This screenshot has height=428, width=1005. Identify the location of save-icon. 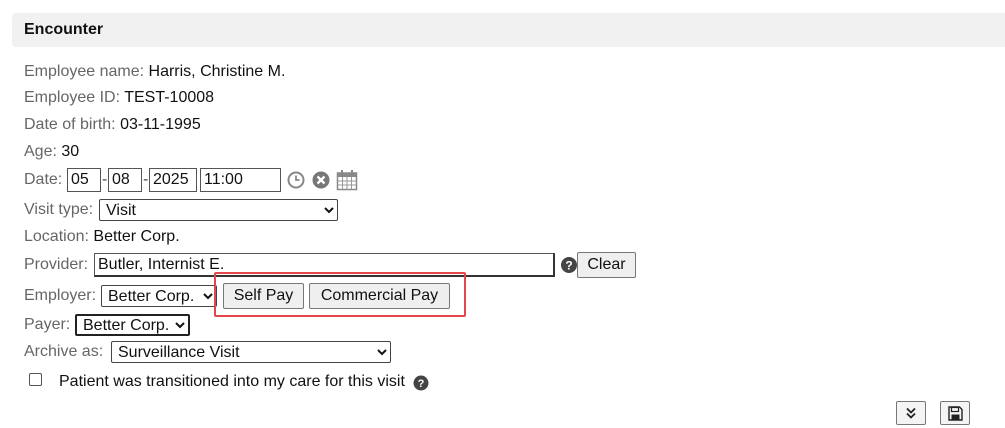
(955, 413).